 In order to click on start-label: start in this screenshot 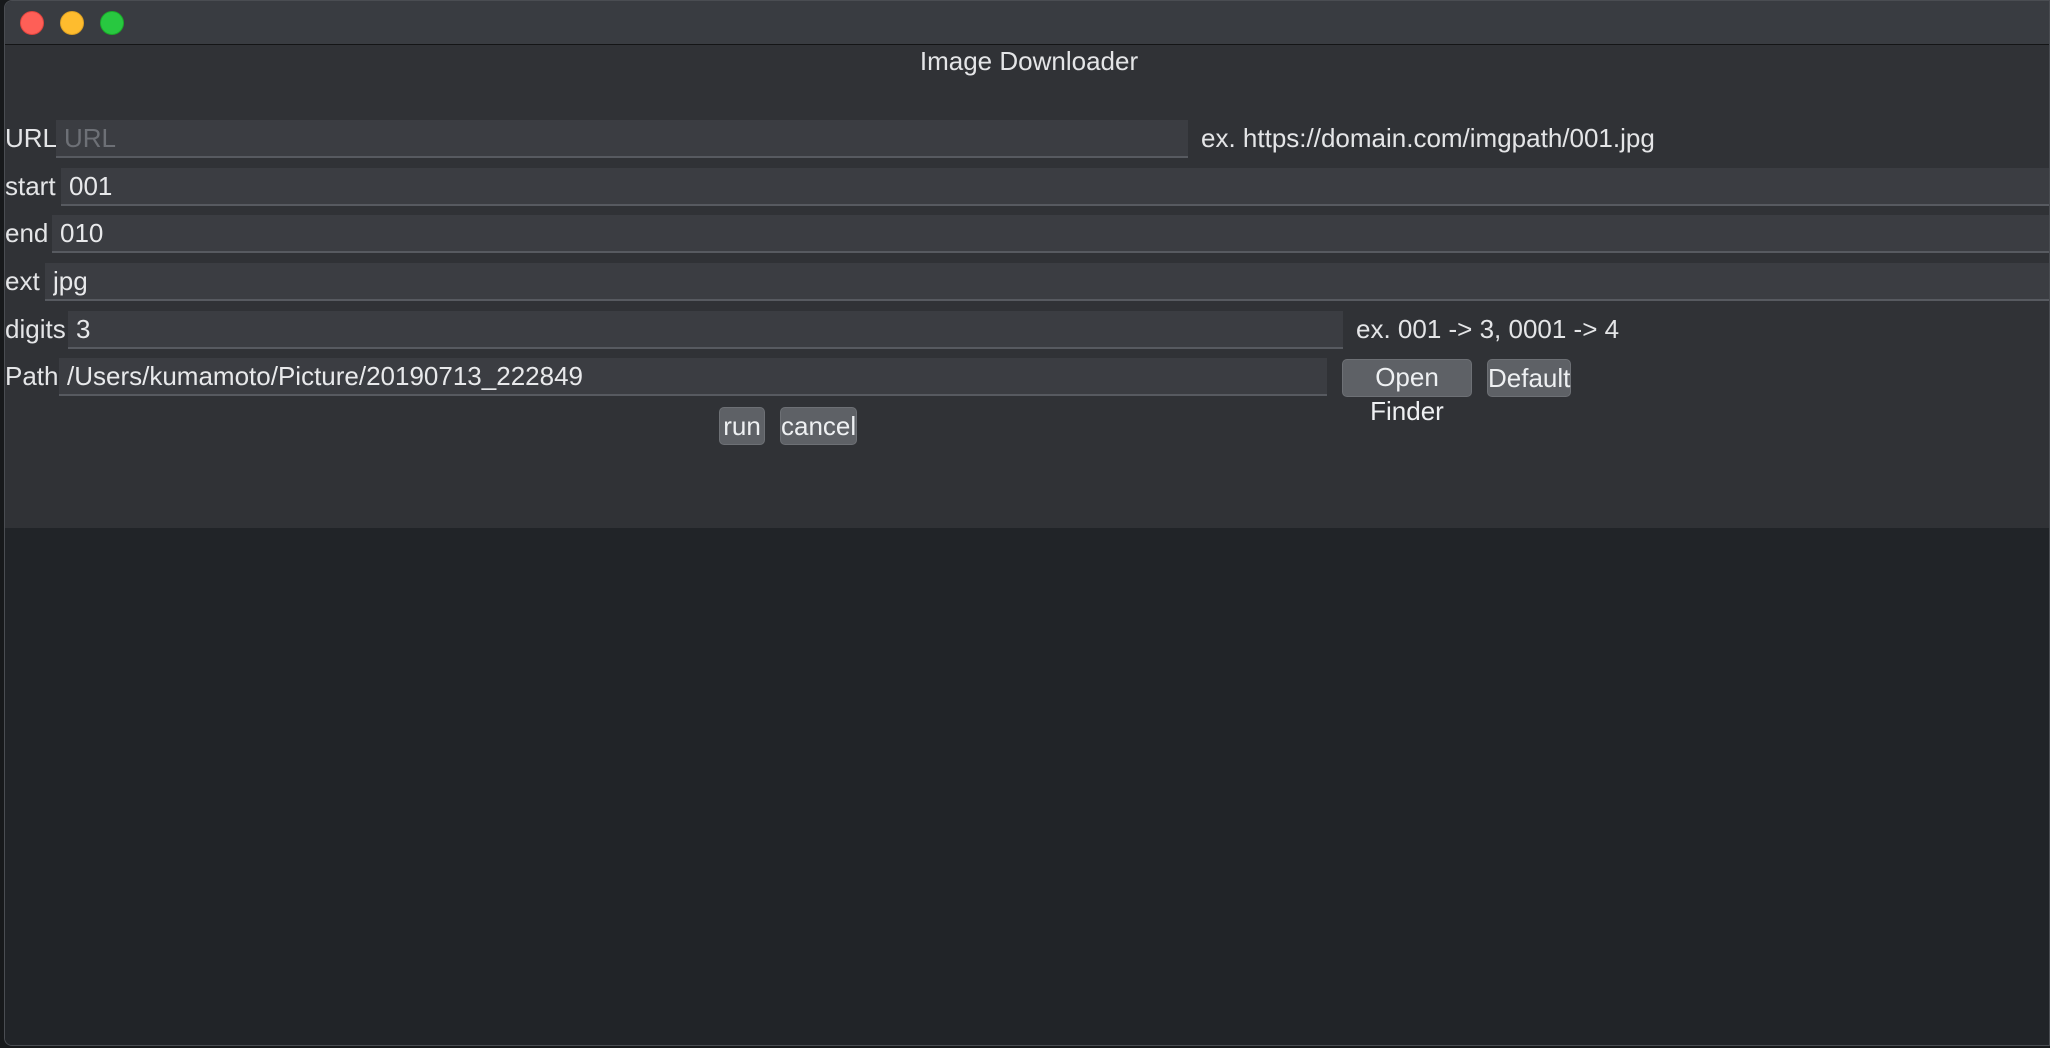, I will do `click(30, 186)`.